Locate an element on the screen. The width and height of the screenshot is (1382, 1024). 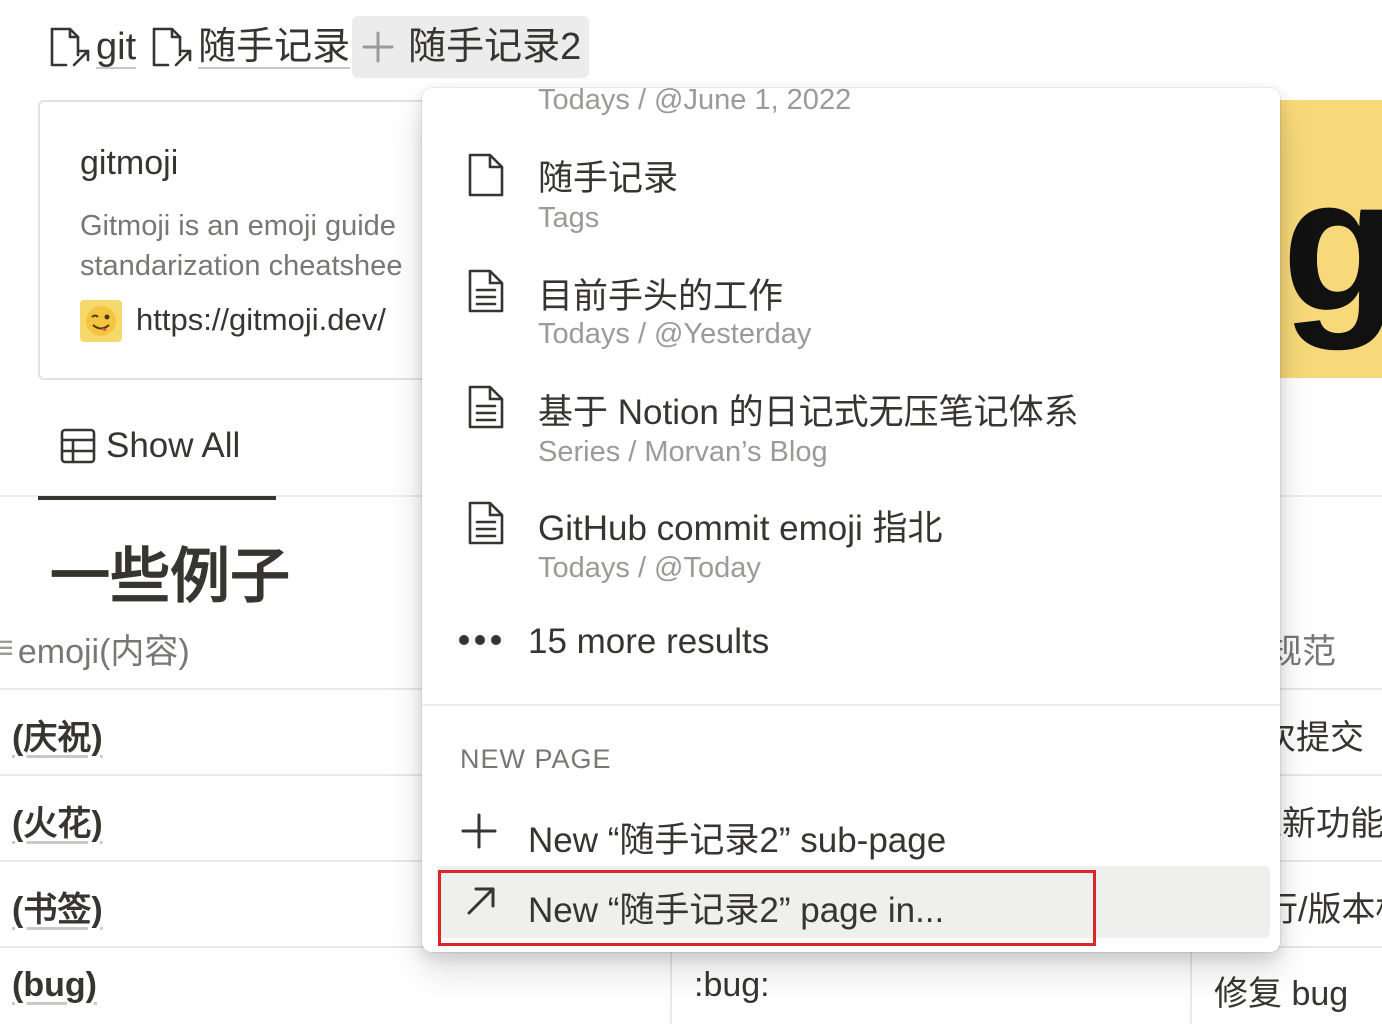
cover-letter: g is located at coordinates (1332, 245).